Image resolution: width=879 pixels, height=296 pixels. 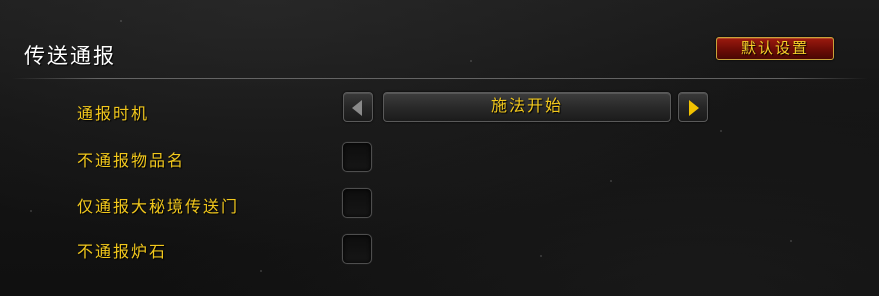 What do you see at coordinates (122, 251) in the screenshot?
I see `no-hearthstone-label: 不通报炉石` at bounding box center [122, 251].